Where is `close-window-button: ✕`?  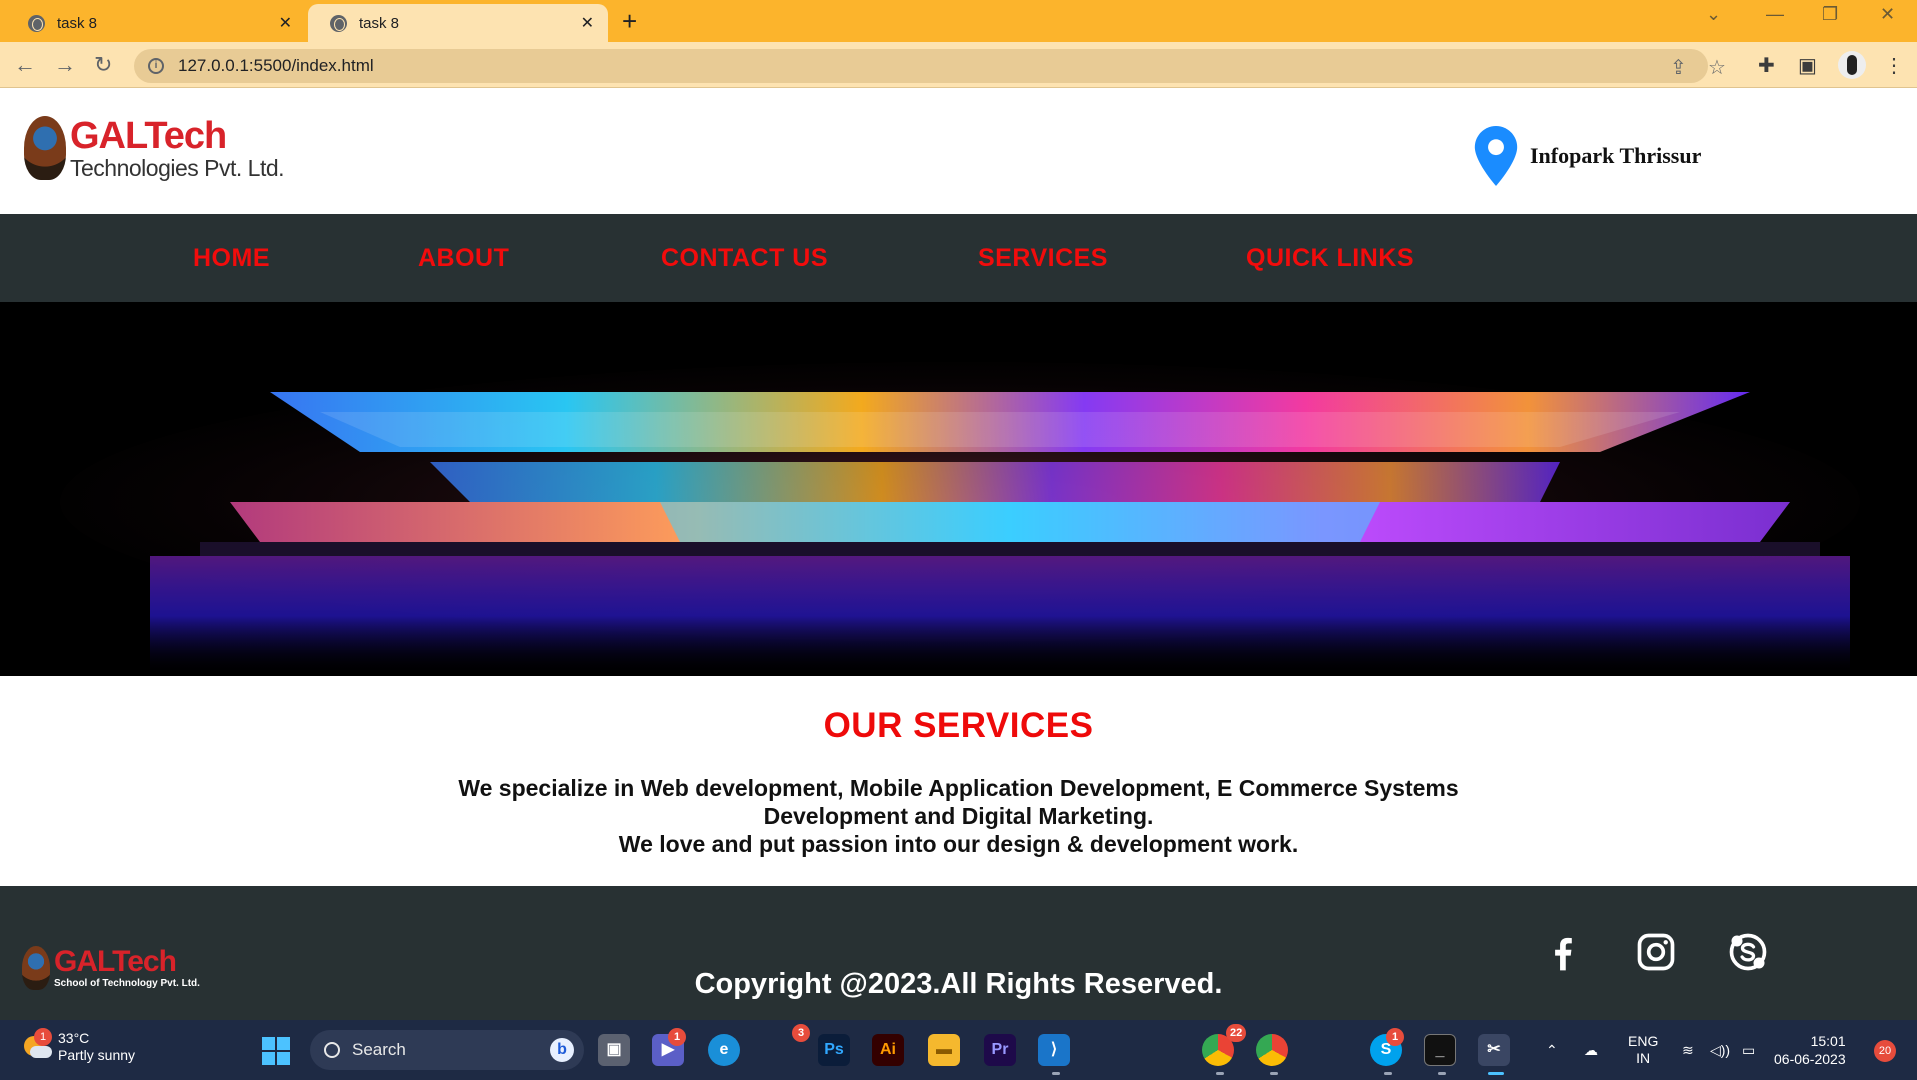 close-window-button: ✕ is located at coordinates (1887, 14).